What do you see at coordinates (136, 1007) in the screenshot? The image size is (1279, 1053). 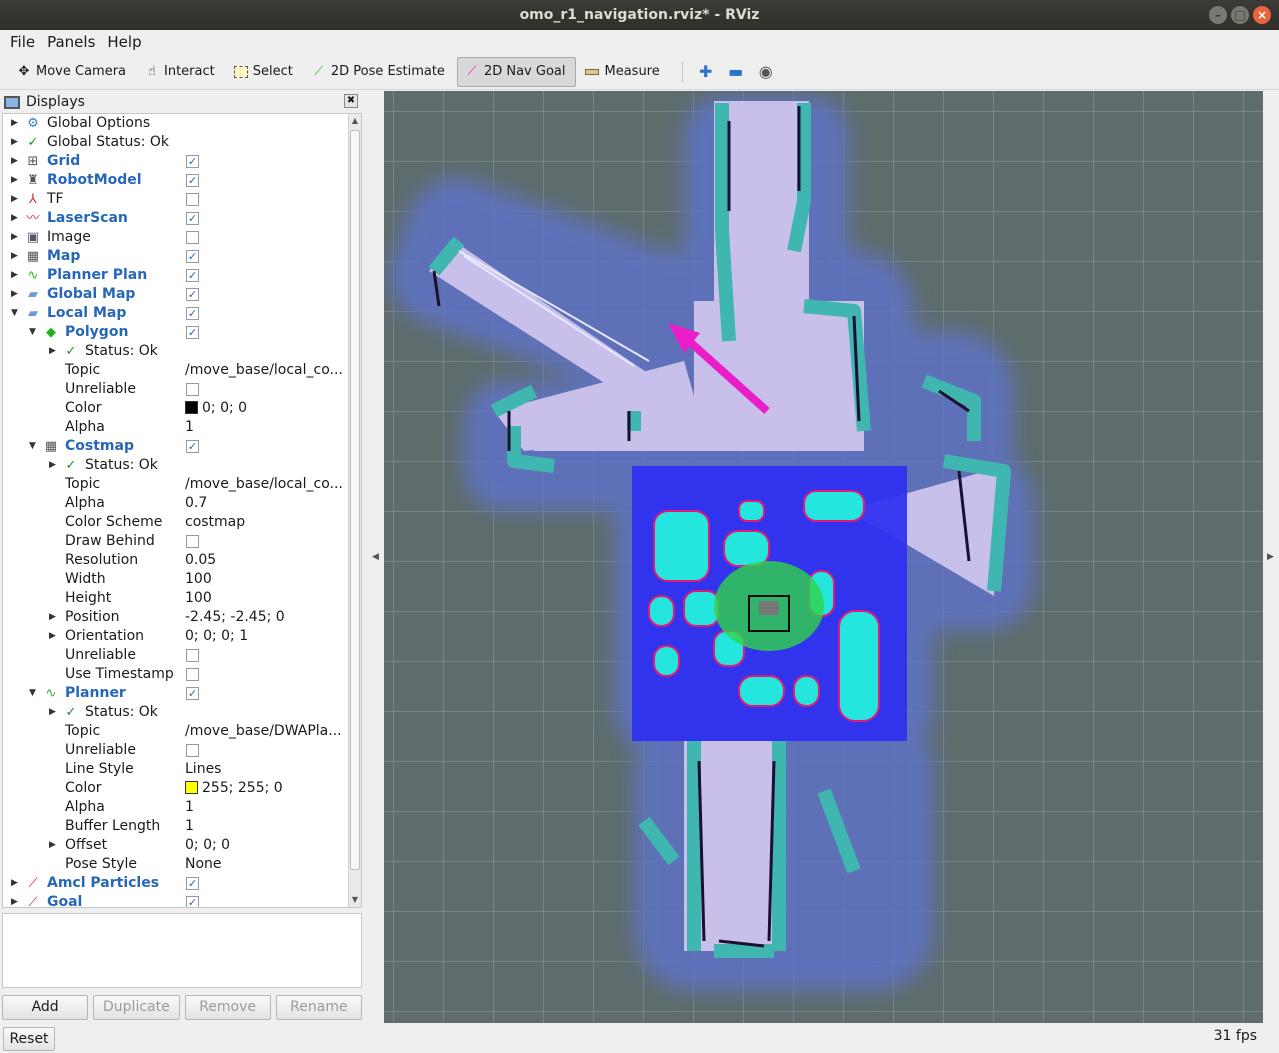 I see `duplicate-button: Duplicate` at bounding box center [136, 1007].